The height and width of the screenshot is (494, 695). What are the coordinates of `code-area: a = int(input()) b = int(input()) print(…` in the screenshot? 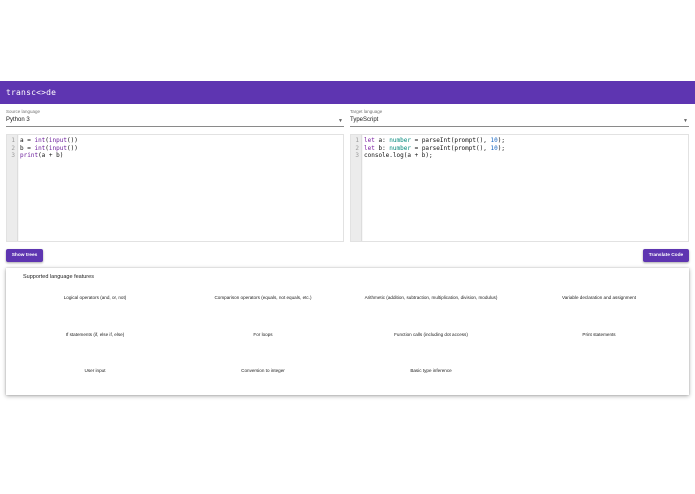 It's located at (181, 188).